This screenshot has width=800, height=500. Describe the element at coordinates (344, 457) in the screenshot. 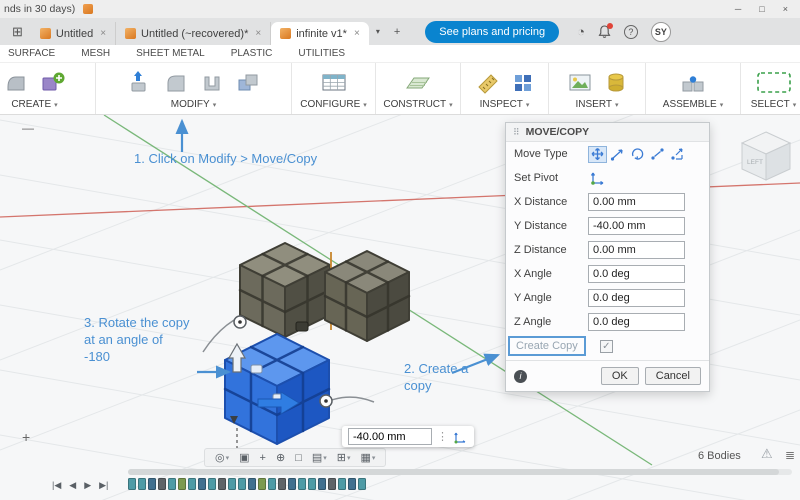

I see `grid-settings: ⊞ ▾` at that location.